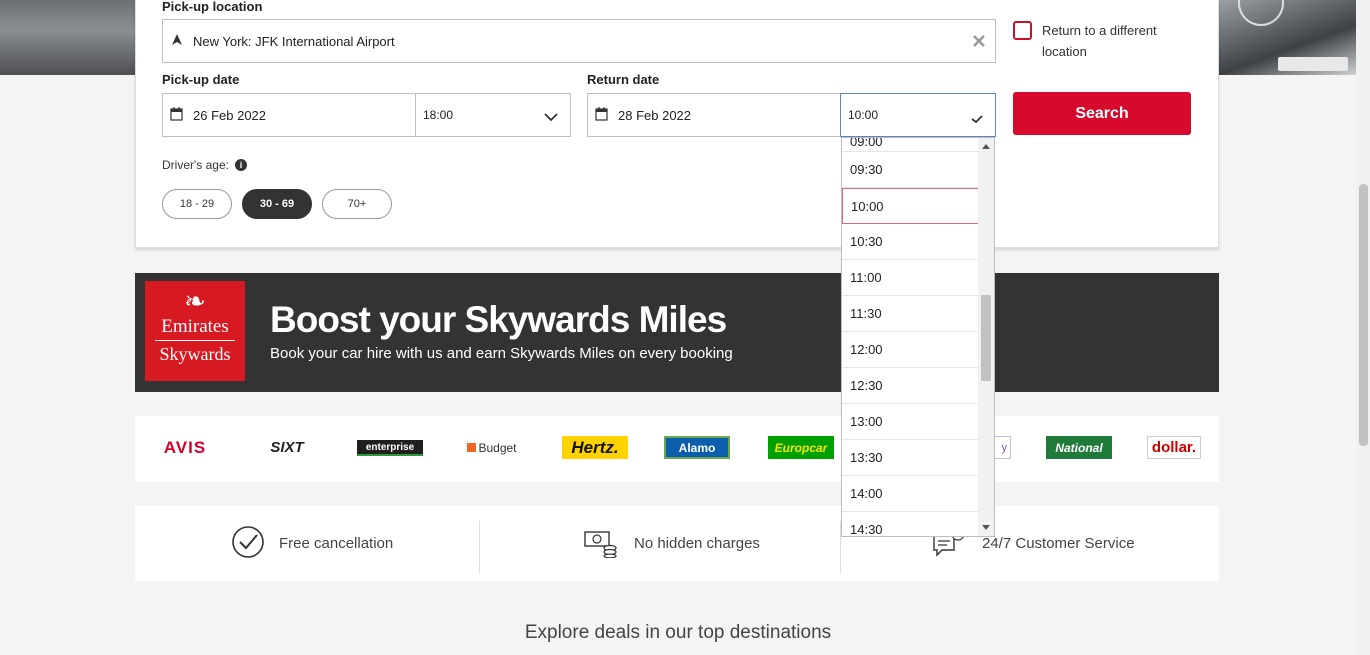 The image size is (1370, 655). I want to click on license-plate, so click(1313, 64).